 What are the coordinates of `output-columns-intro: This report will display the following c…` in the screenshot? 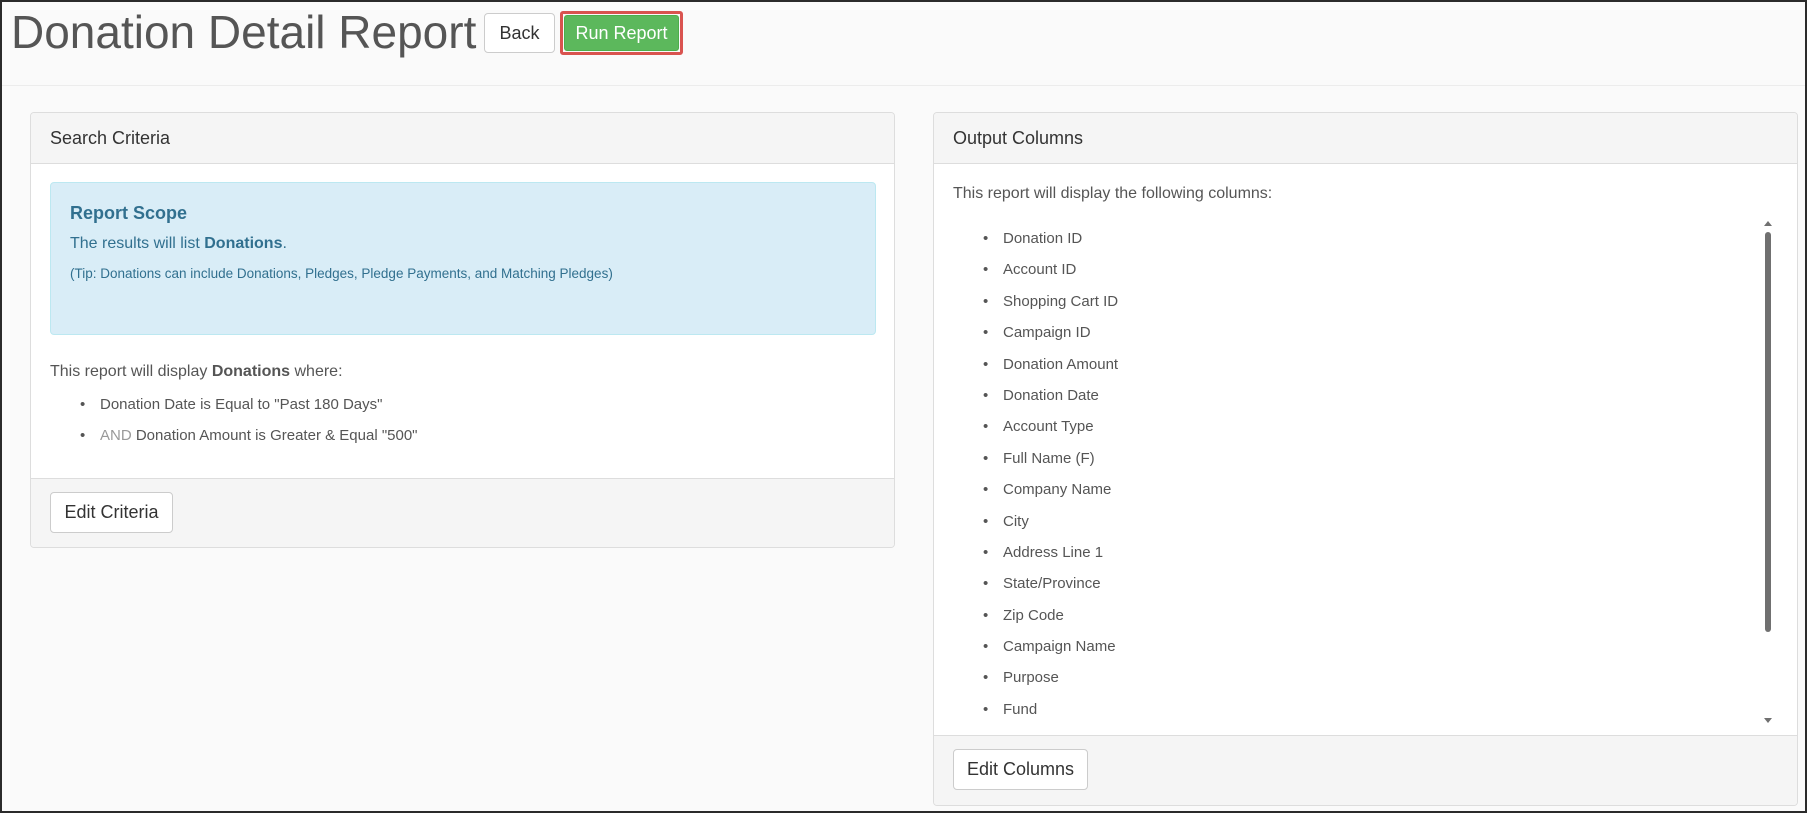 It's located at (1113, 193).